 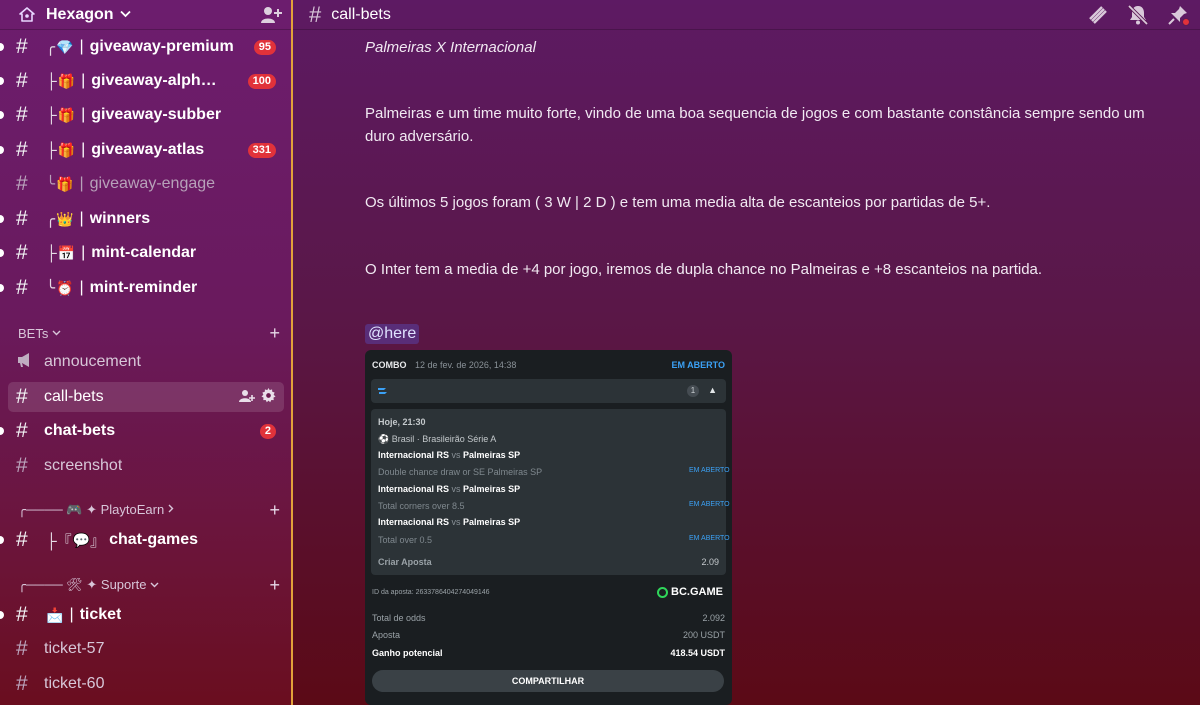 I want to click on here-mention: @here, so click(x=392, y=334).